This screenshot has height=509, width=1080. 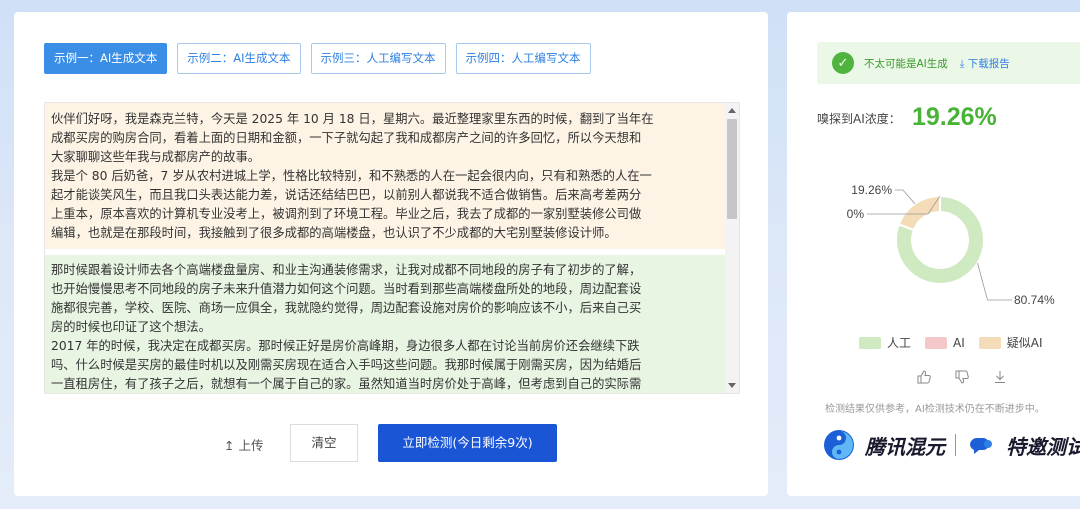 I want to click on legend-label: 人工, so click(x=899, y=343).